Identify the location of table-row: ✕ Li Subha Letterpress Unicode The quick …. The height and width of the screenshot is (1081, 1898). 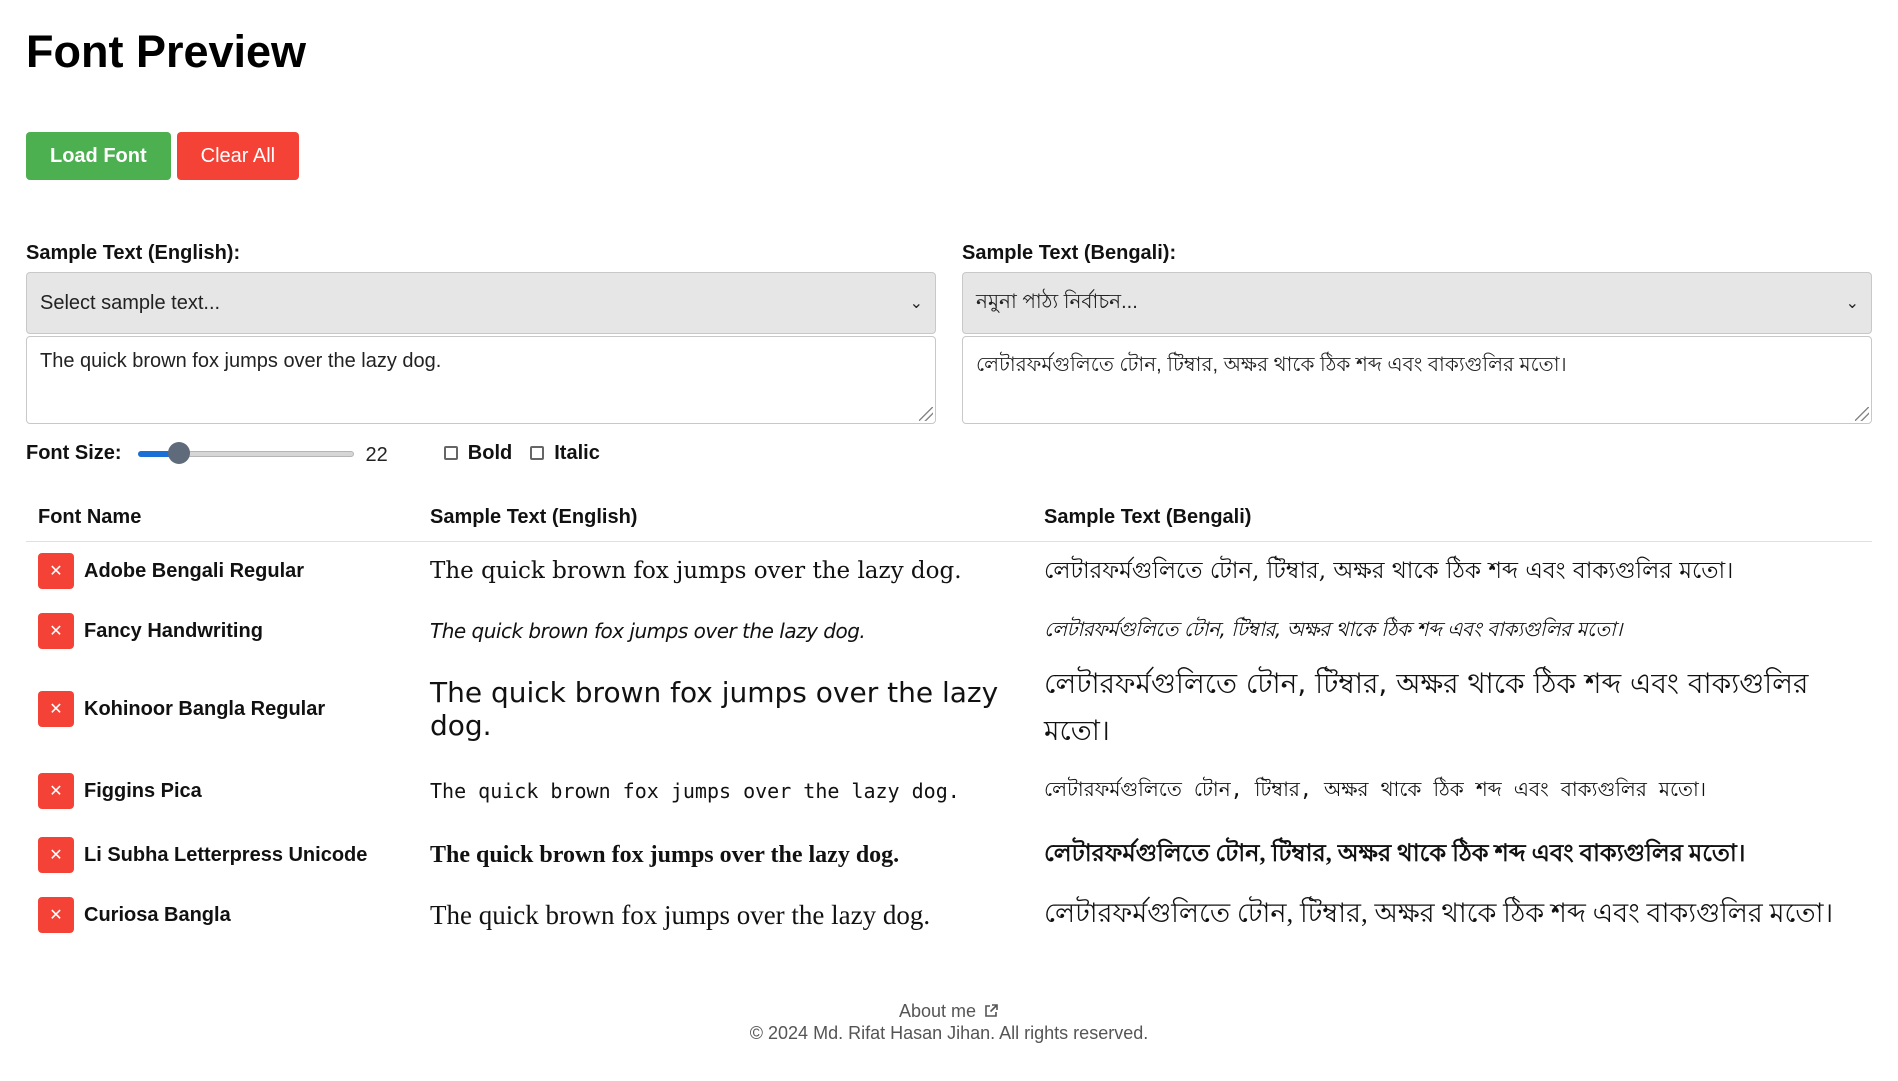
(949, 855).